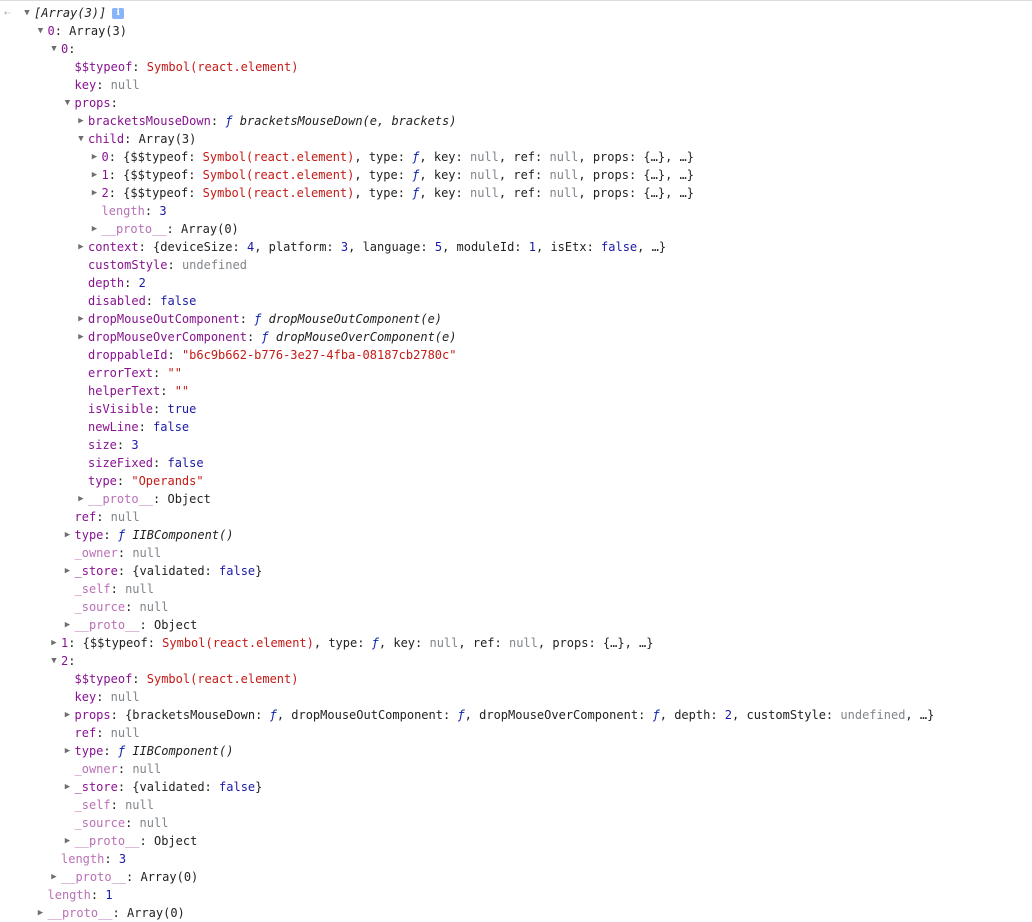 Image resolution: width=1032 pixels, height=922 pixels. What do you see at coordinates (115, 643) in the screenshot?
I see `token: : {$$typeof:` at bounding box center [115, 643].